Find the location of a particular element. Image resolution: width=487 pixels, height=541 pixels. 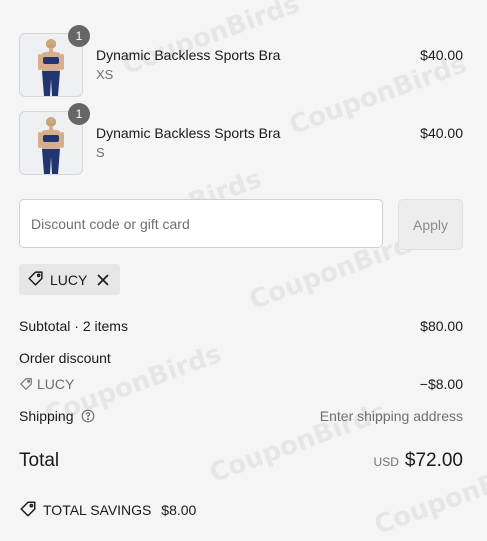

total-savings-row: TOTAL SAVINGS $8.00 is located at coordinates (241, 510).